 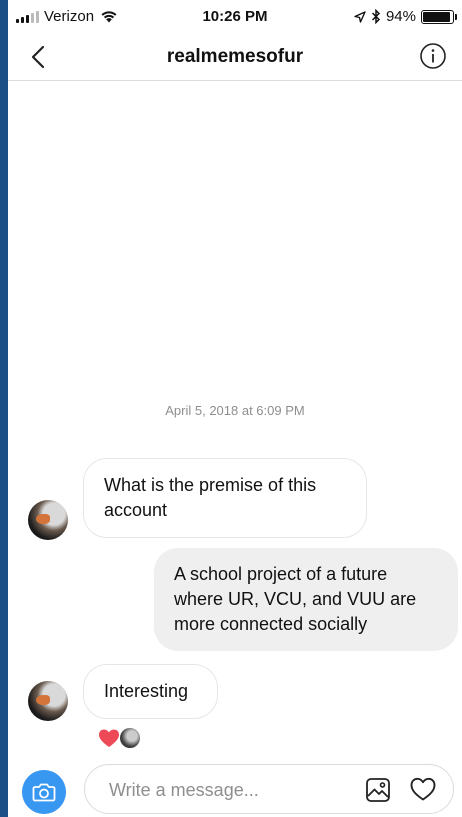 I want to click on bluetooth-icon, so click(x=376, y=16).